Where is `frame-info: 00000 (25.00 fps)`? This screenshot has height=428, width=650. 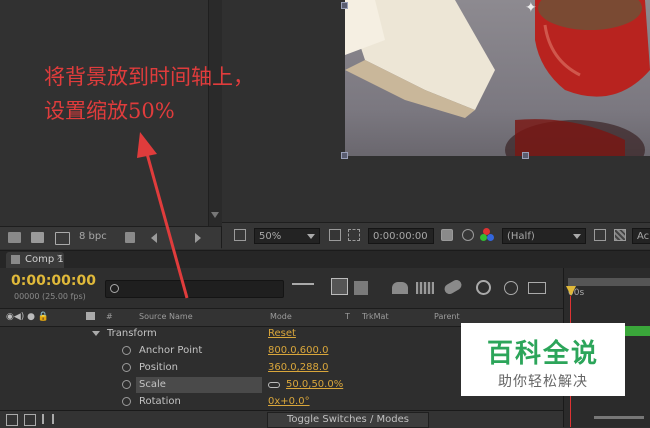 frame-info: 00000 (25.00 fps) is located at coordinates (50, 296).